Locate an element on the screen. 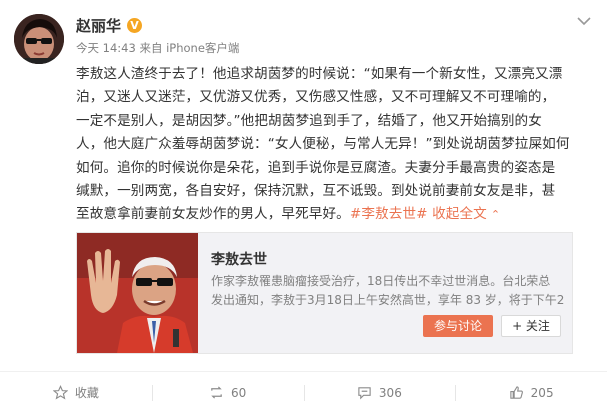  comment-count: 306 is located at coordinates (390, 392).